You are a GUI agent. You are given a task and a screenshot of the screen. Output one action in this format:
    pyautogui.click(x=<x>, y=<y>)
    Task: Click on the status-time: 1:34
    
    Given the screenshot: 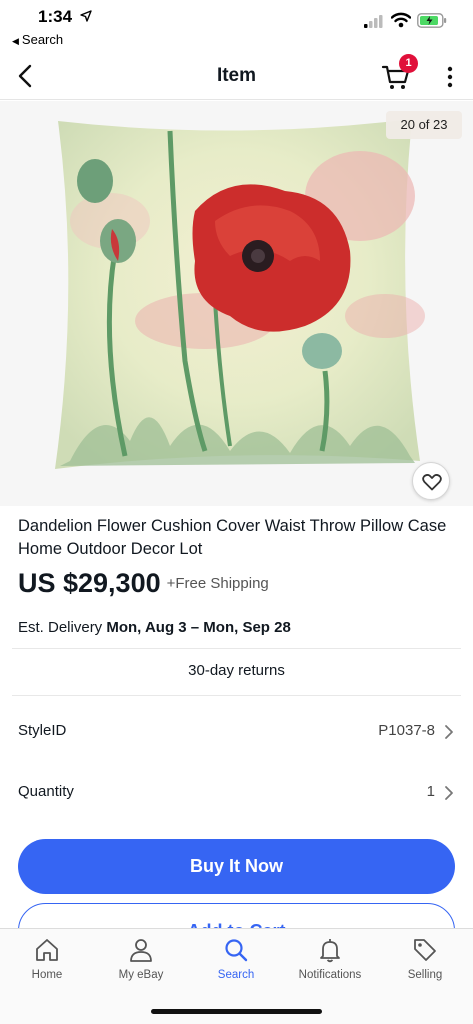 What is the action you would take?
    pyautogui.click(x=55, y=16)
    